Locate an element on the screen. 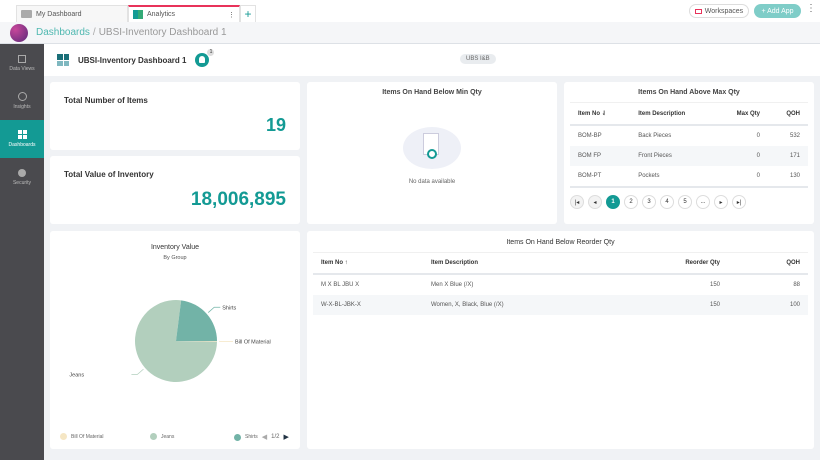 The height and width of the screenshot is (460, 820). last-page-button: ▸| is located at coordinates (739, 202).